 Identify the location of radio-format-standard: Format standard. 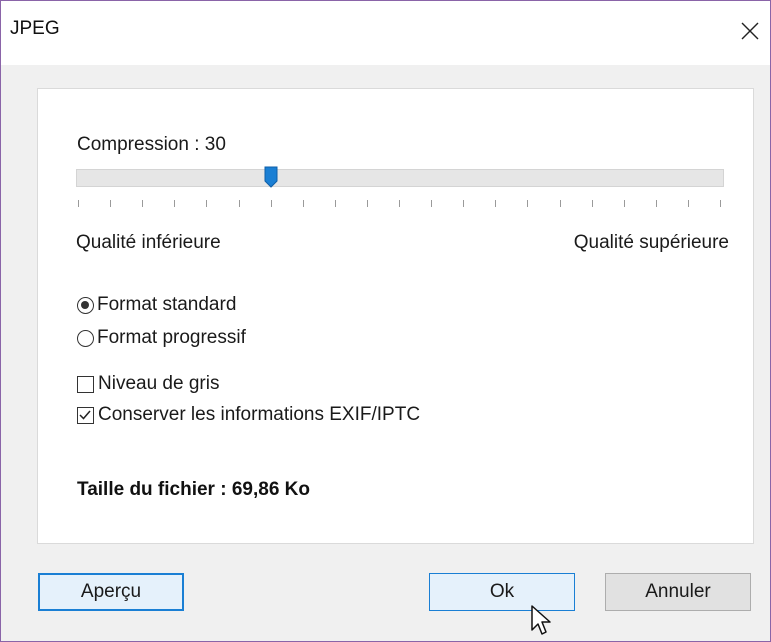
(156, 305).